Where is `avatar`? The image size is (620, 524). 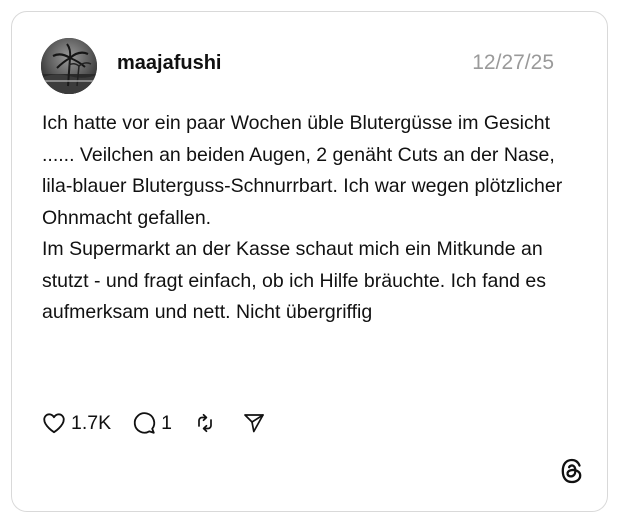
avatar is located at coordinates (69, 66).